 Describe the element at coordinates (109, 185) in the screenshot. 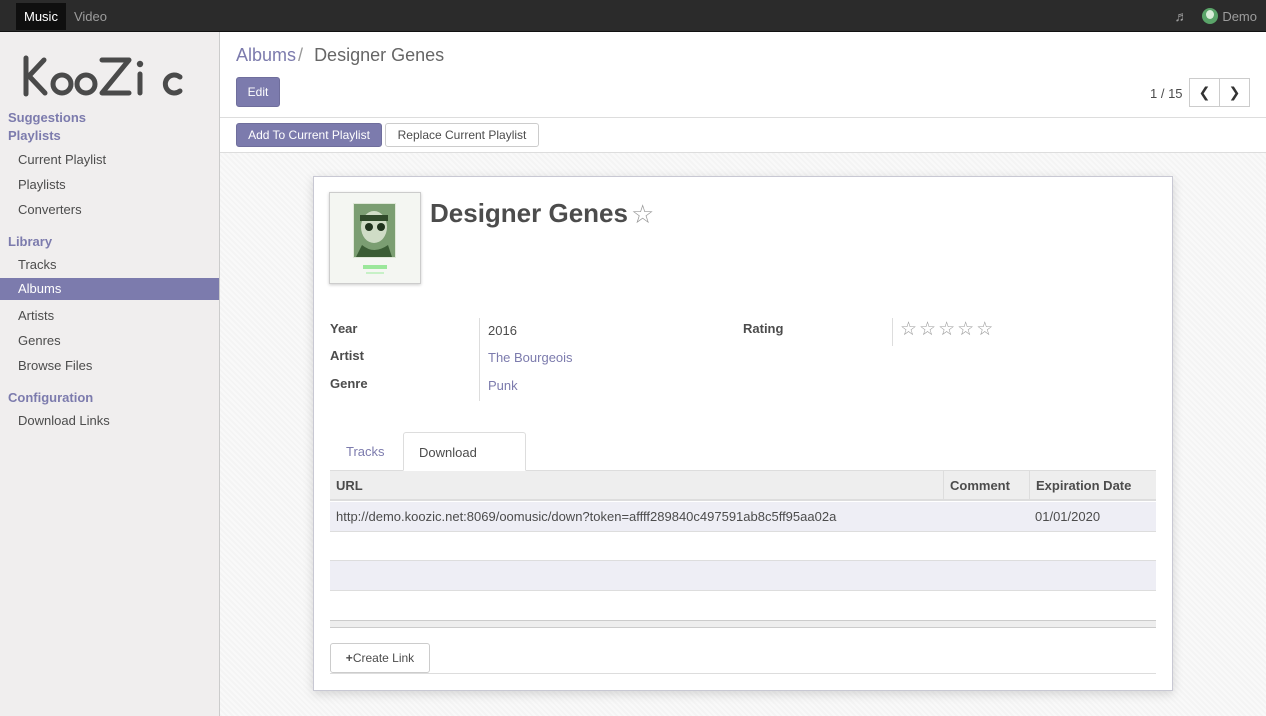

I see `sidebar-item-playlists: Playlists` at that location.